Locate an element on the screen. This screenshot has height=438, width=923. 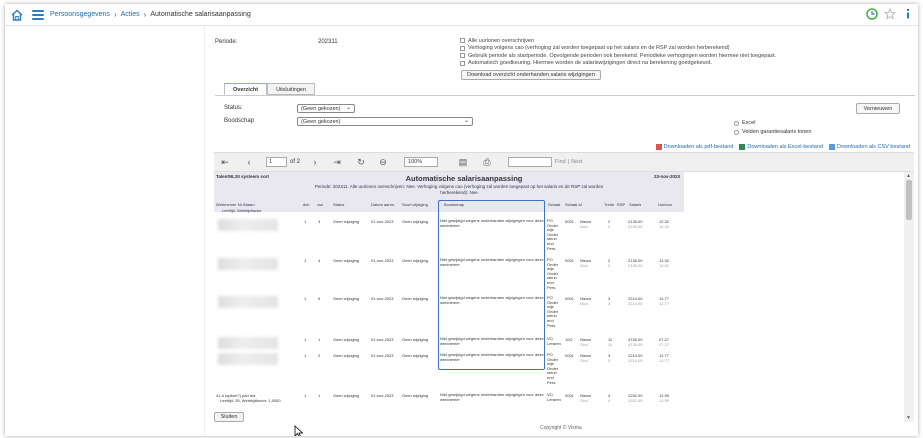
cell-uurloon-oud: 27.27 is located at coordinates (664, 344).